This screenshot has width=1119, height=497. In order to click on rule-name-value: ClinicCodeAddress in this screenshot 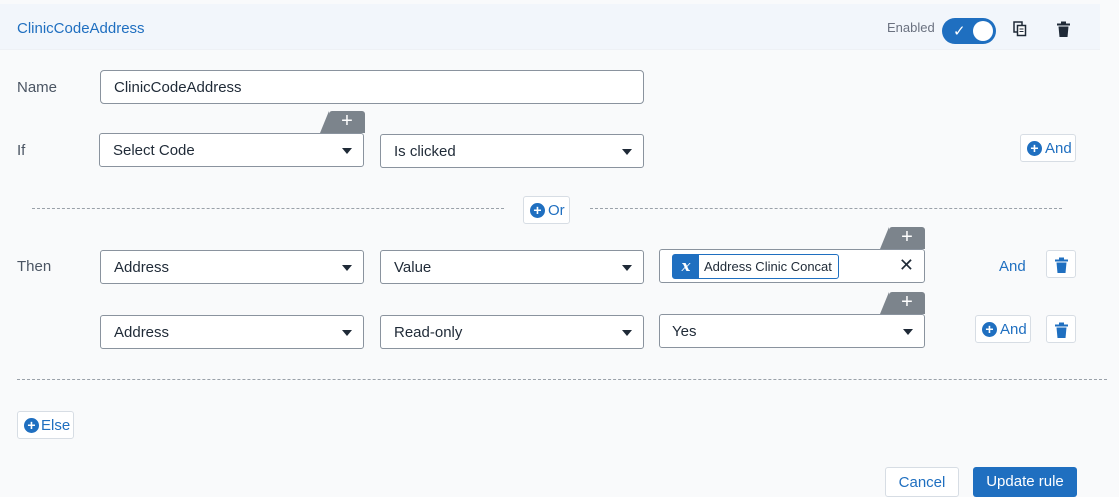, I will do `click(178, 87)`.